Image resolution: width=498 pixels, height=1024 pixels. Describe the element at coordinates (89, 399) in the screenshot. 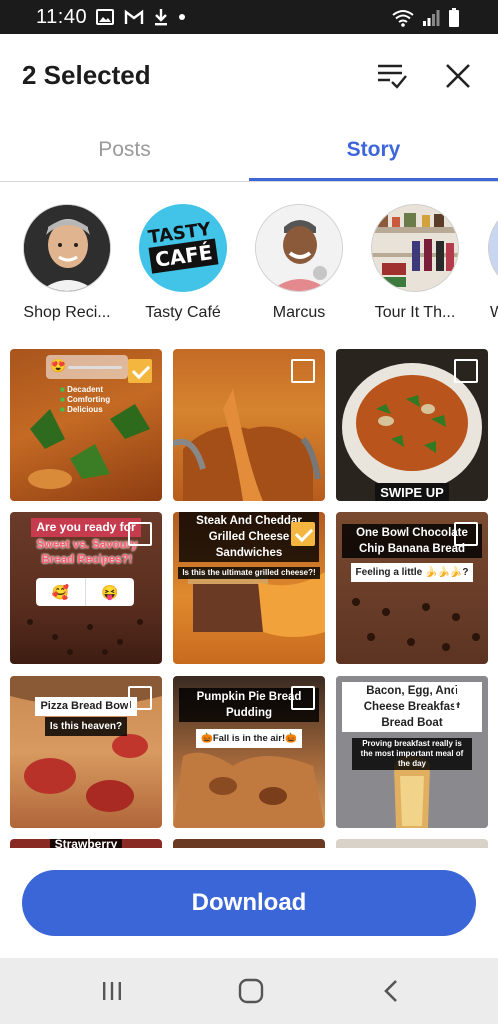

I see `check-line: Comforting` at that location.